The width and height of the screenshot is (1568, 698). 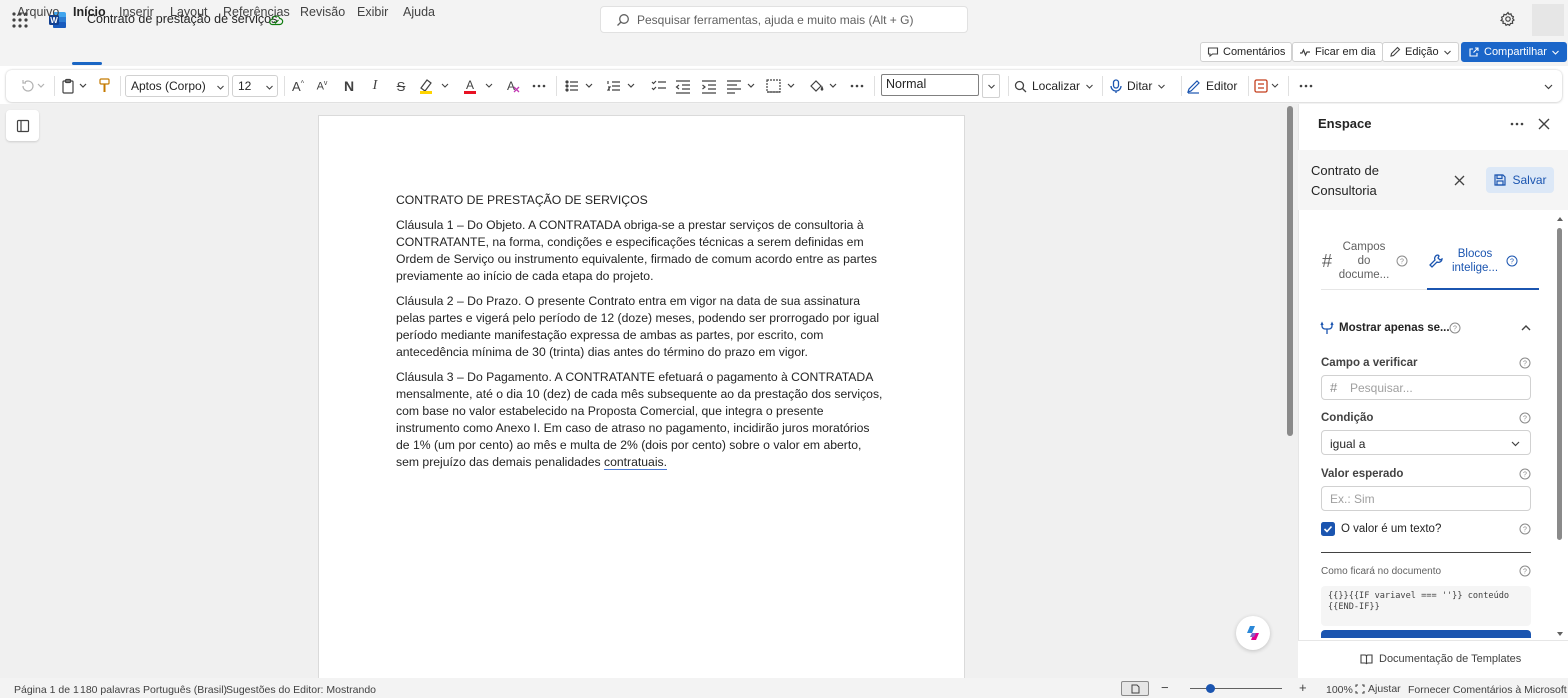 I want to click on field-search-box: #, so click(x=1426, y=387).